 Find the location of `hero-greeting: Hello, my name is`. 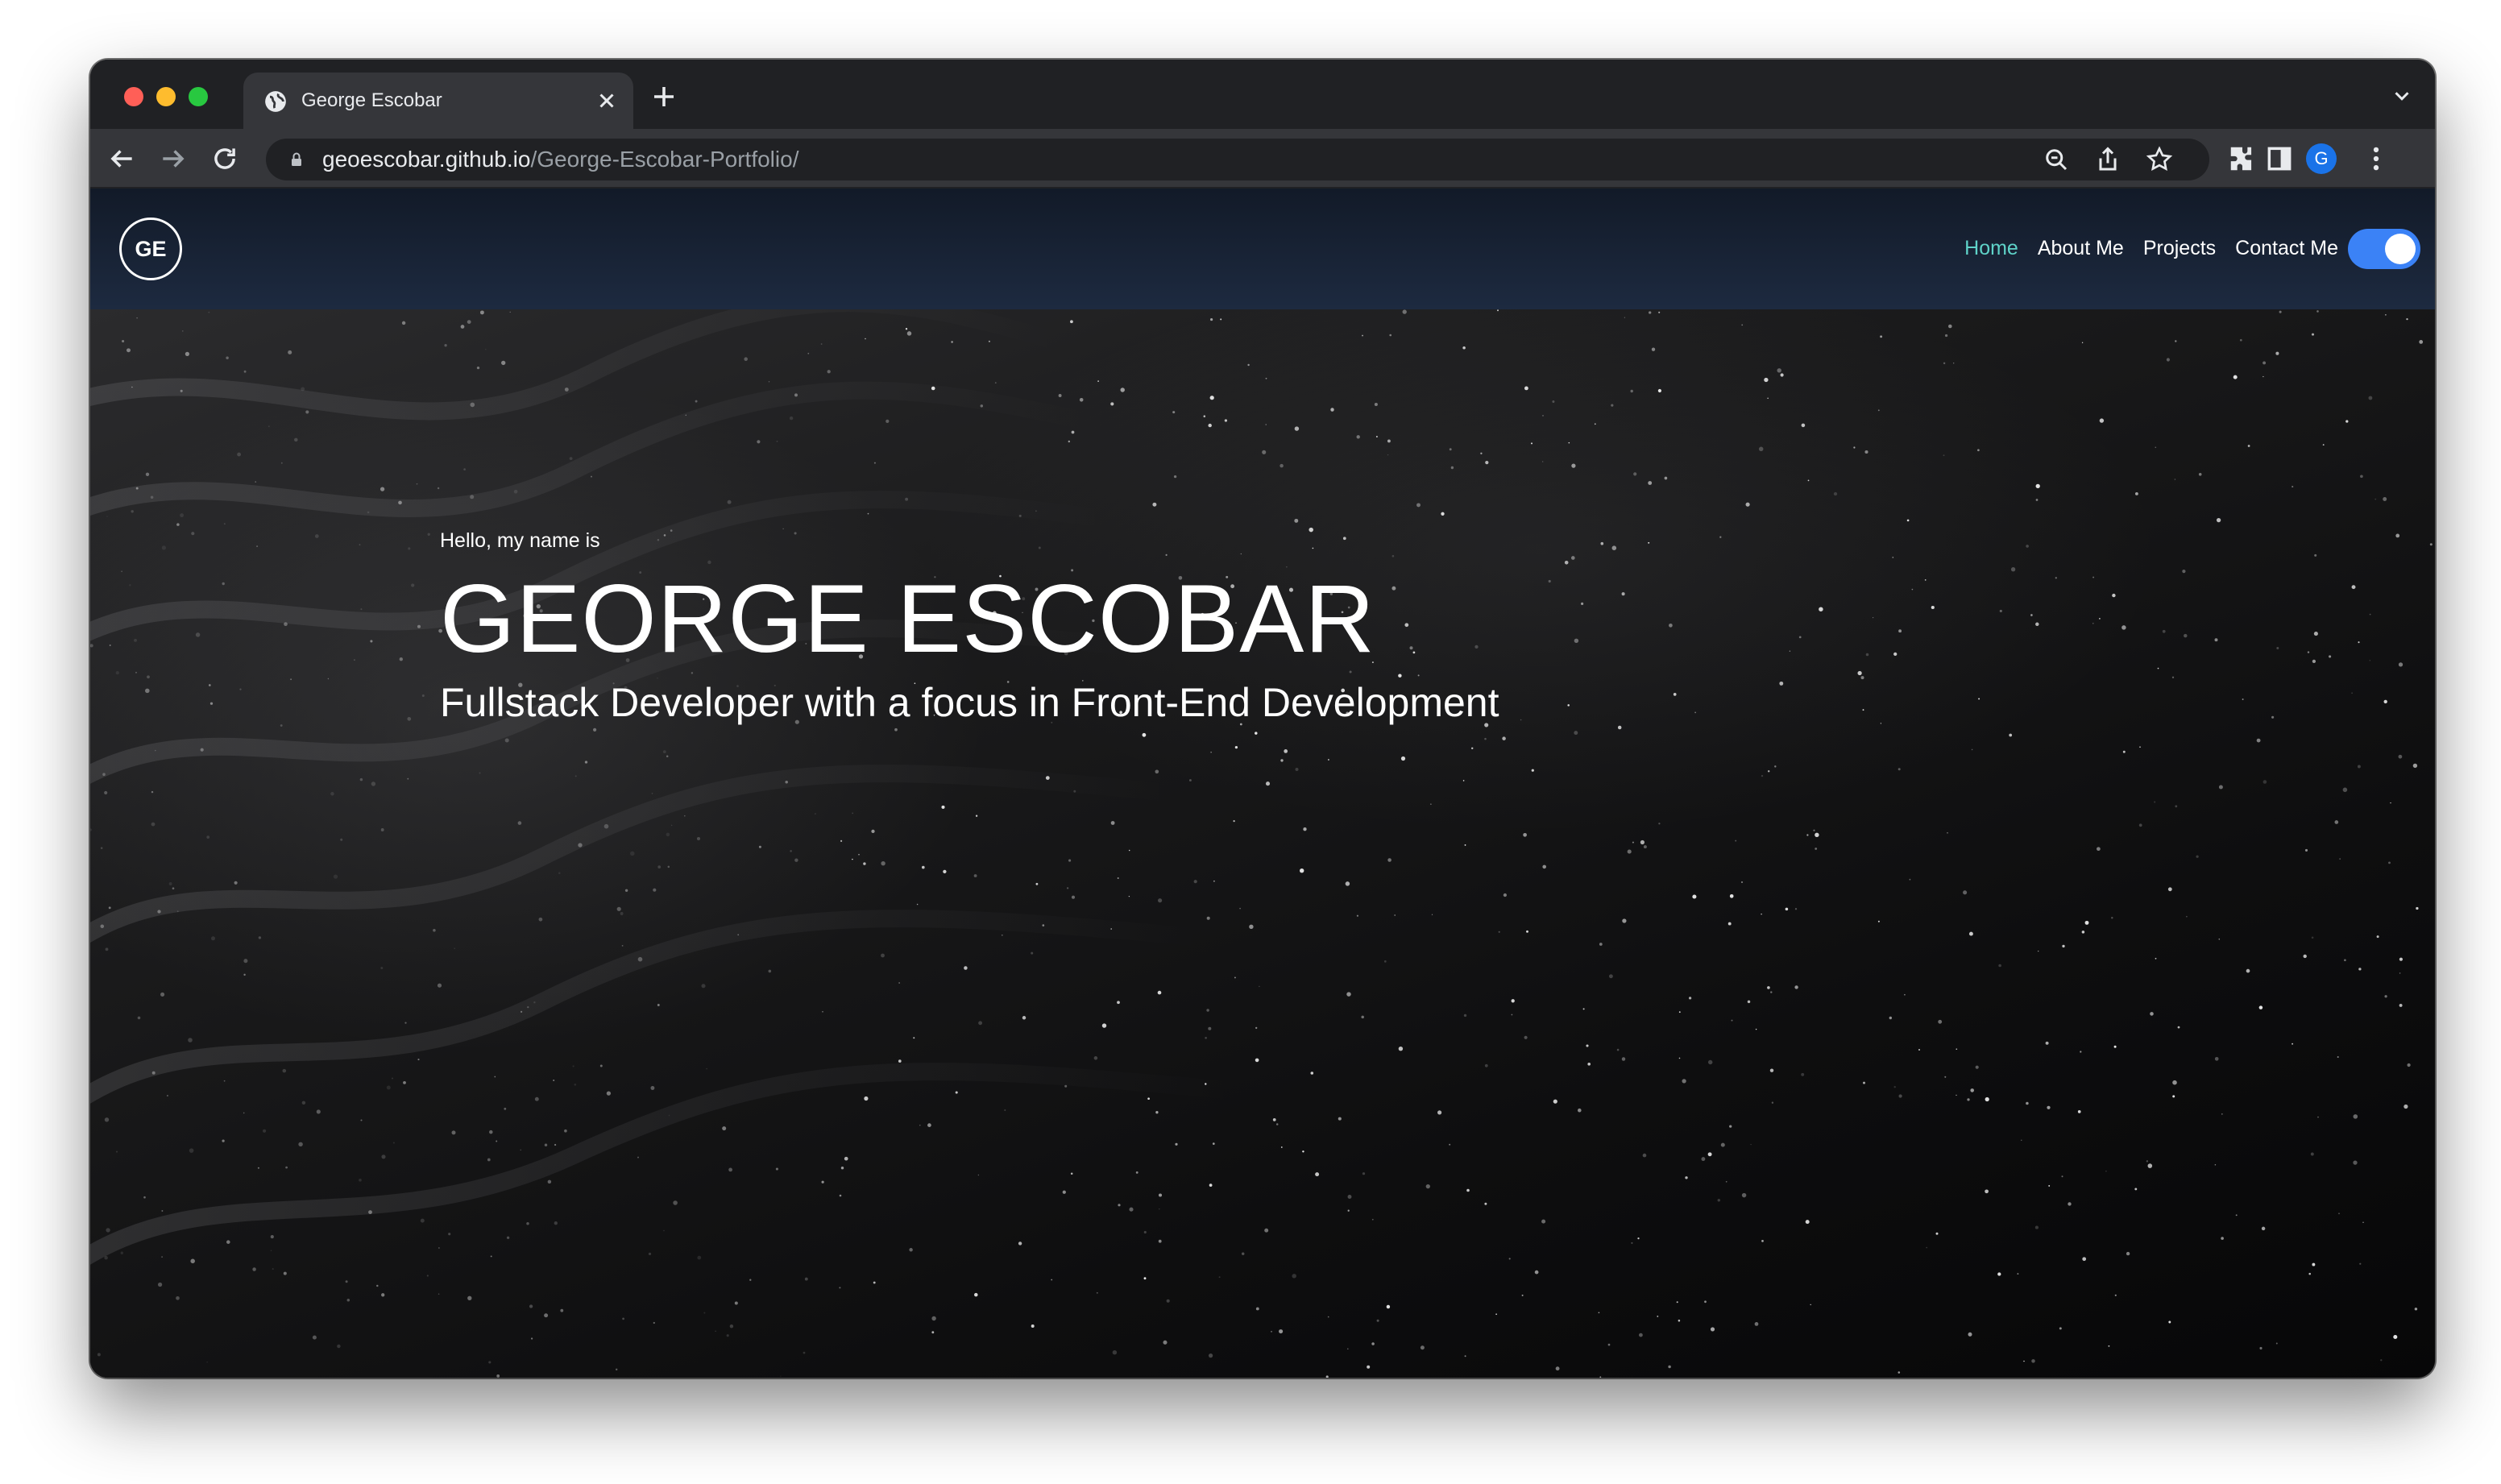

hero-greeting: Hello, my name is is located at coordinates (520, 540).